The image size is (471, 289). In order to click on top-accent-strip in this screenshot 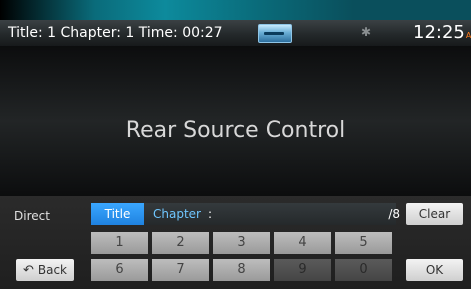, I will do `click(235, 11)`.